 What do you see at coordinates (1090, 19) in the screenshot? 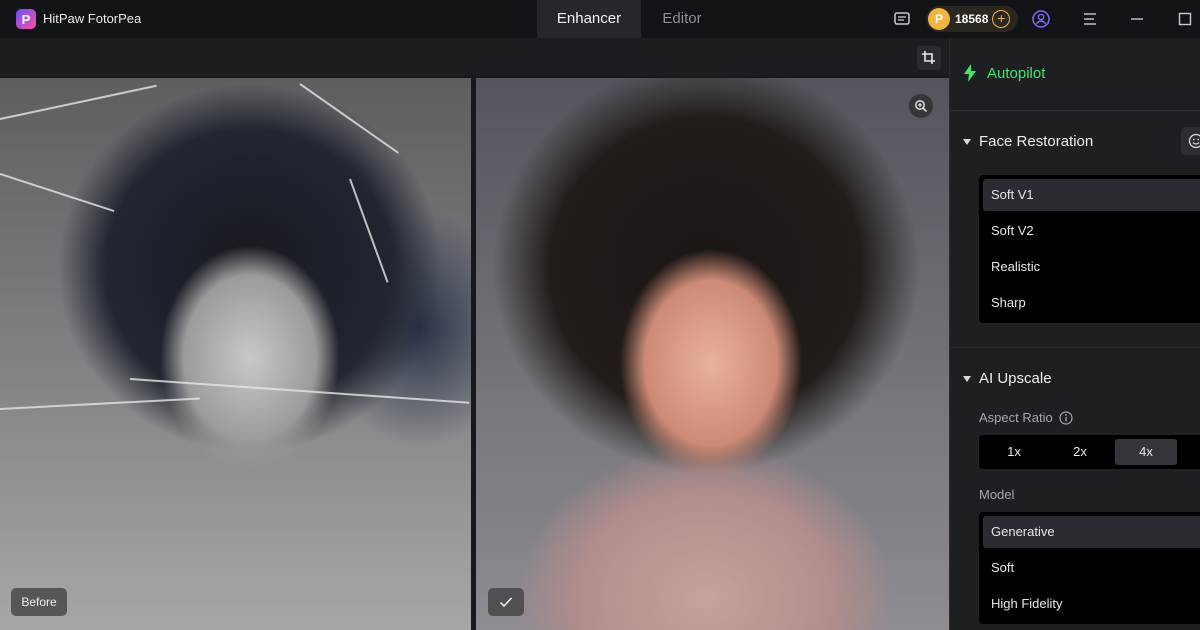
I see `menu-icon` at bounding box center [1090, 19].